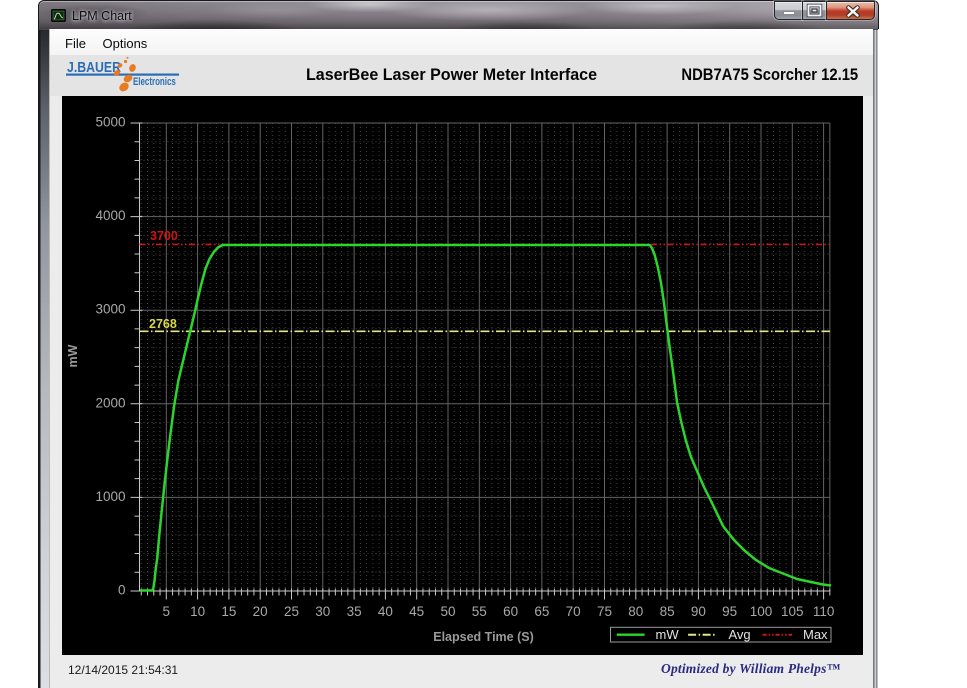 Image resolution: width=967 pixels, height=688 pixels. What do you see at coordinates (154, 82) in the screenshot?
I see `svg-text: Electronics` at bounding box center [154, 82].